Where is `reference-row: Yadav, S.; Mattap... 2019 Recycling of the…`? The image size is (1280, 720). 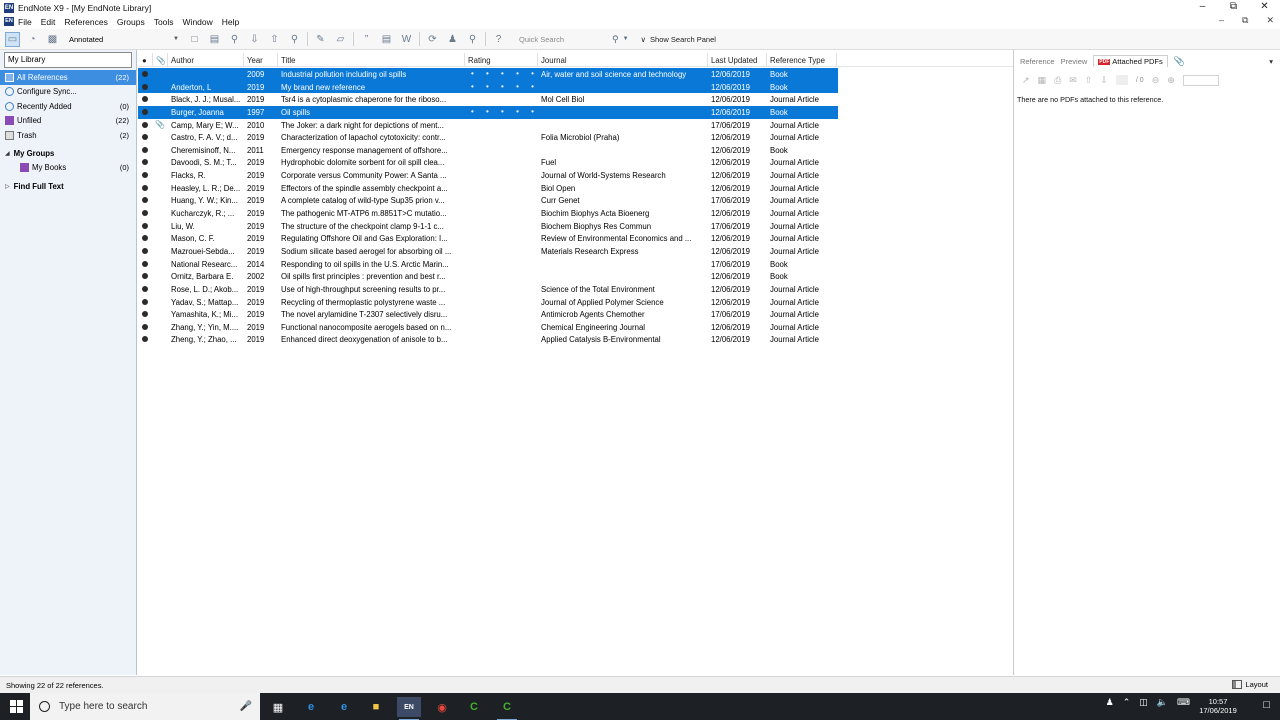 reference-row: Yadav, S.; Mattap... 2019 Recycling of the… is located at coordinates (488, 302).